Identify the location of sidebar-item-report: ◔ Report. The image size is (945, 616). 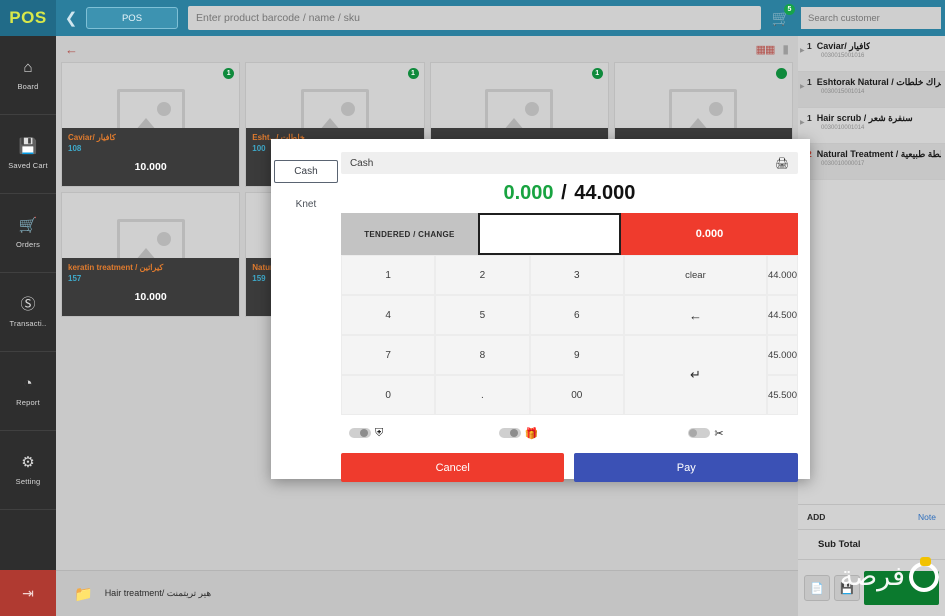
(28, 391).